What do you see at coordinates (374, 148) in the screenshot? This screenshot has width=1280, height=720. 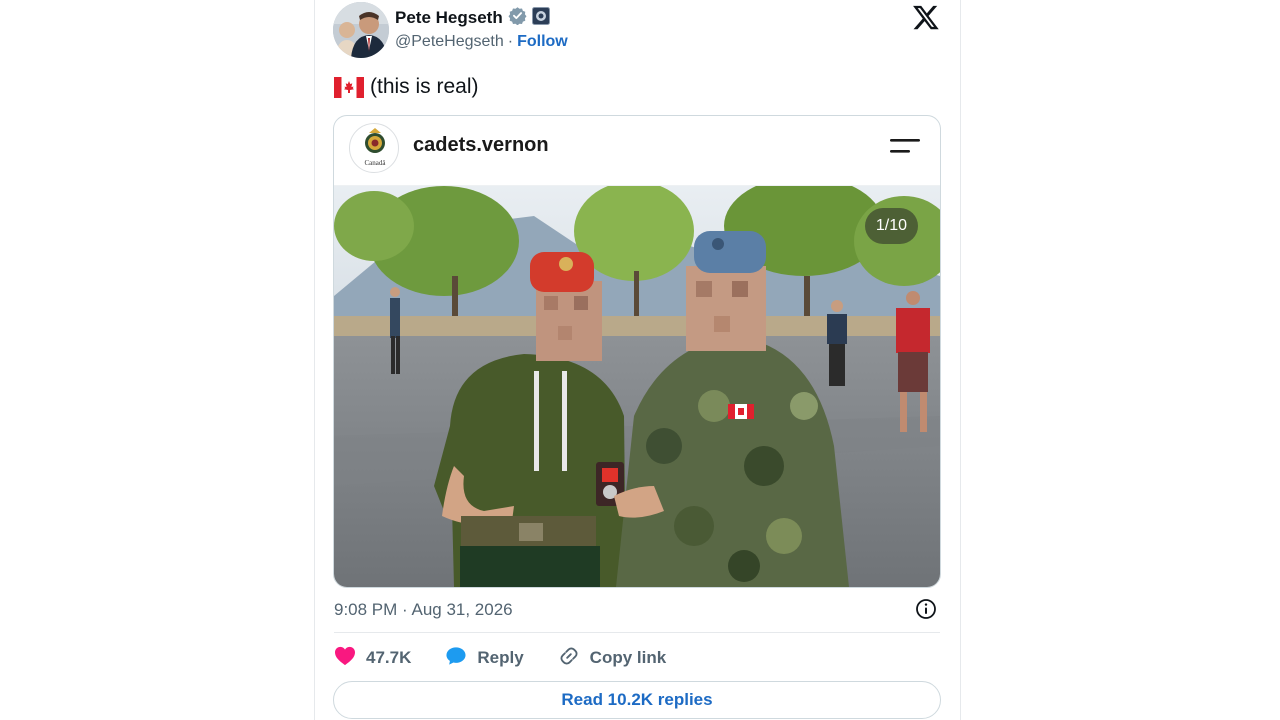 I see `account-avatar: Canadä` at bounding box center [374, 148].